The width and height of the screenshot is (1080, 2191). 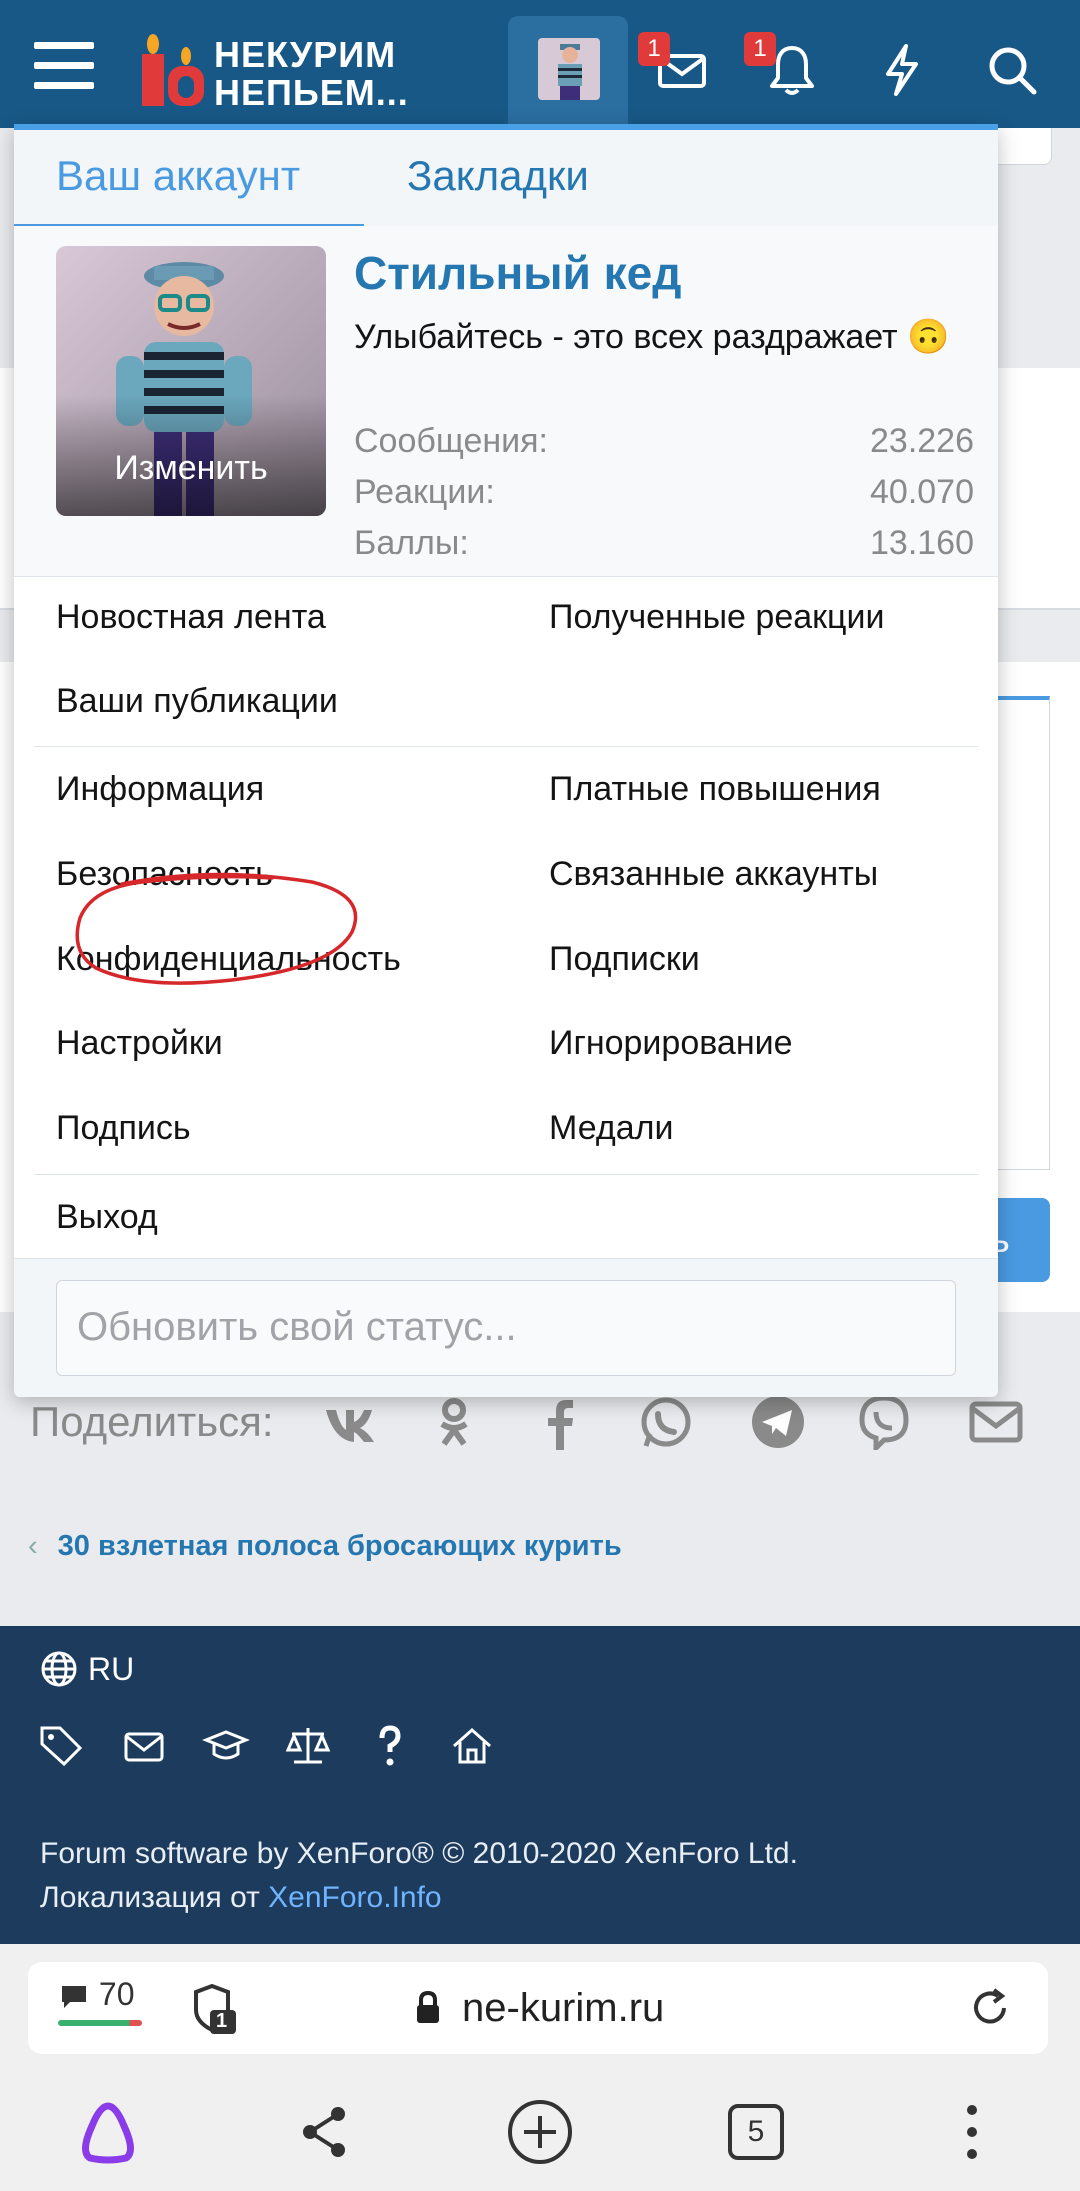 I want to click on user-title: Улыбайтесь - это всех раздражает 🙃, so click(x=652, y=337).